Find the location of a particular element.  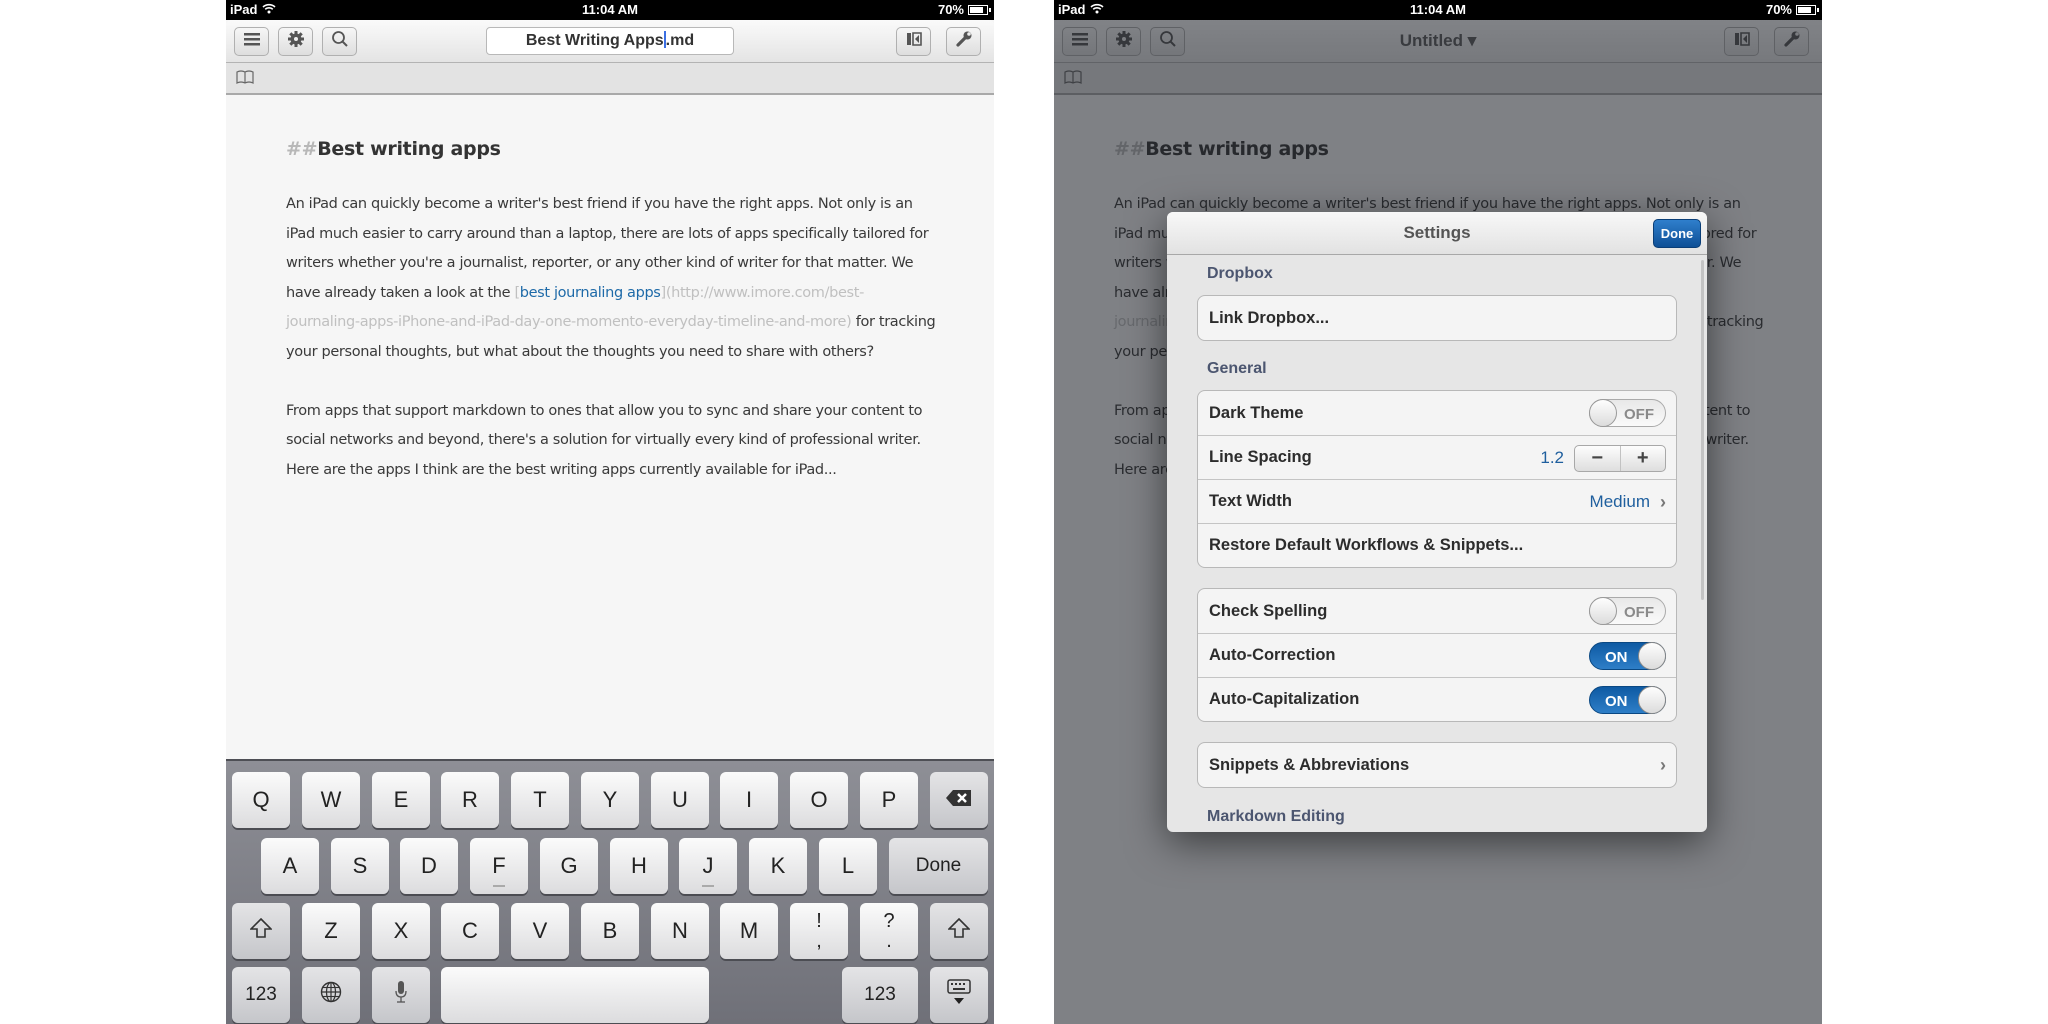

section-general-label: General is located at coordinates (1237, 368).